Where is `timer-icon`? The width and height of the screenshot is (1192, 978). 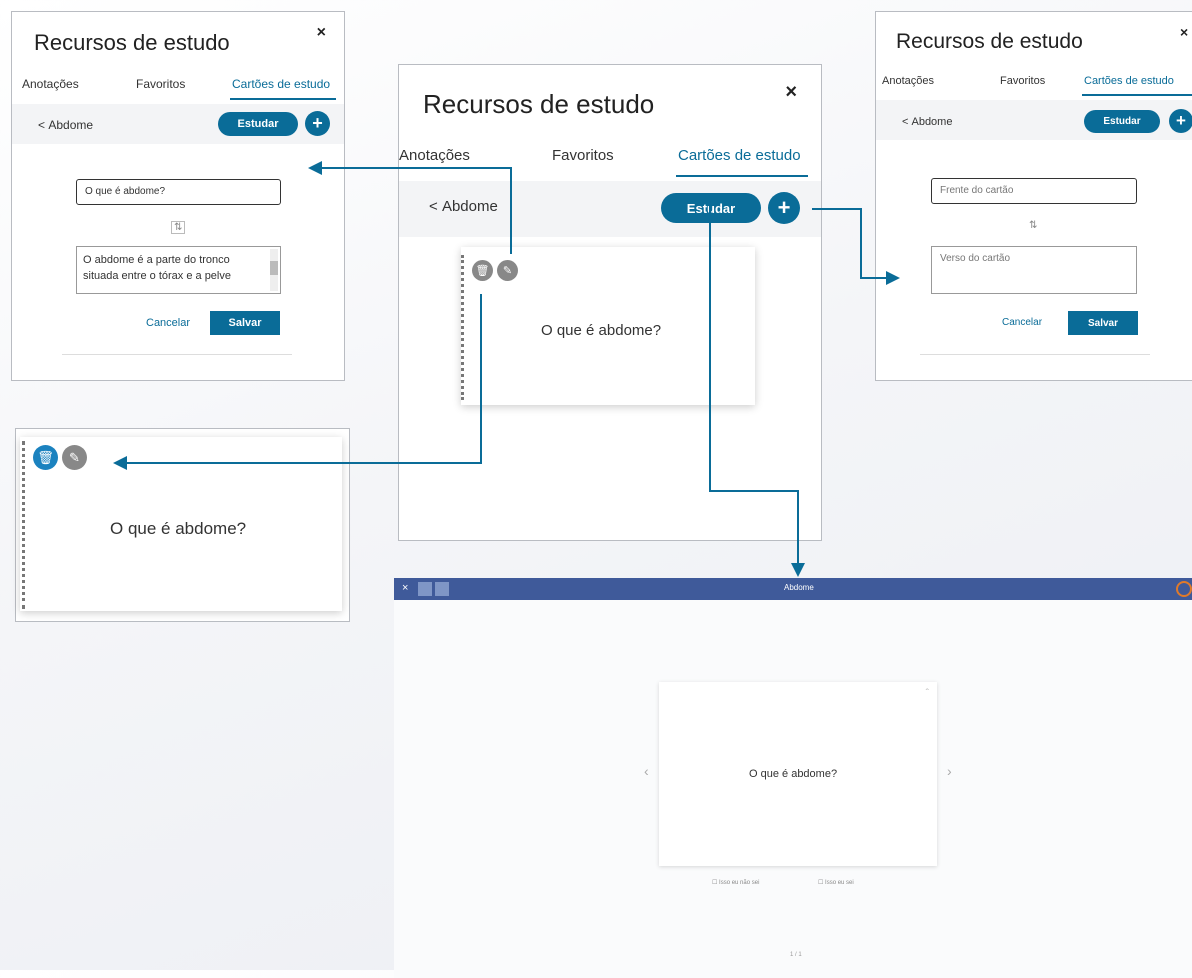
timer-icon is located at coordinates (1184, 589).